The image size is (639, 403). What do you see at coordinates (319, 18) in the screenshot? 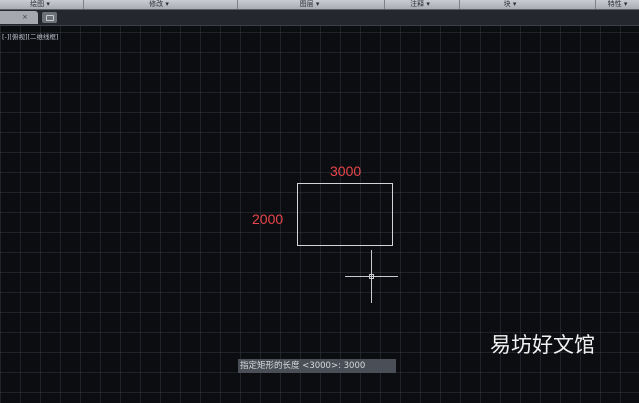
I see `file-tab-bar: ×` at bounding box center [319, 18].